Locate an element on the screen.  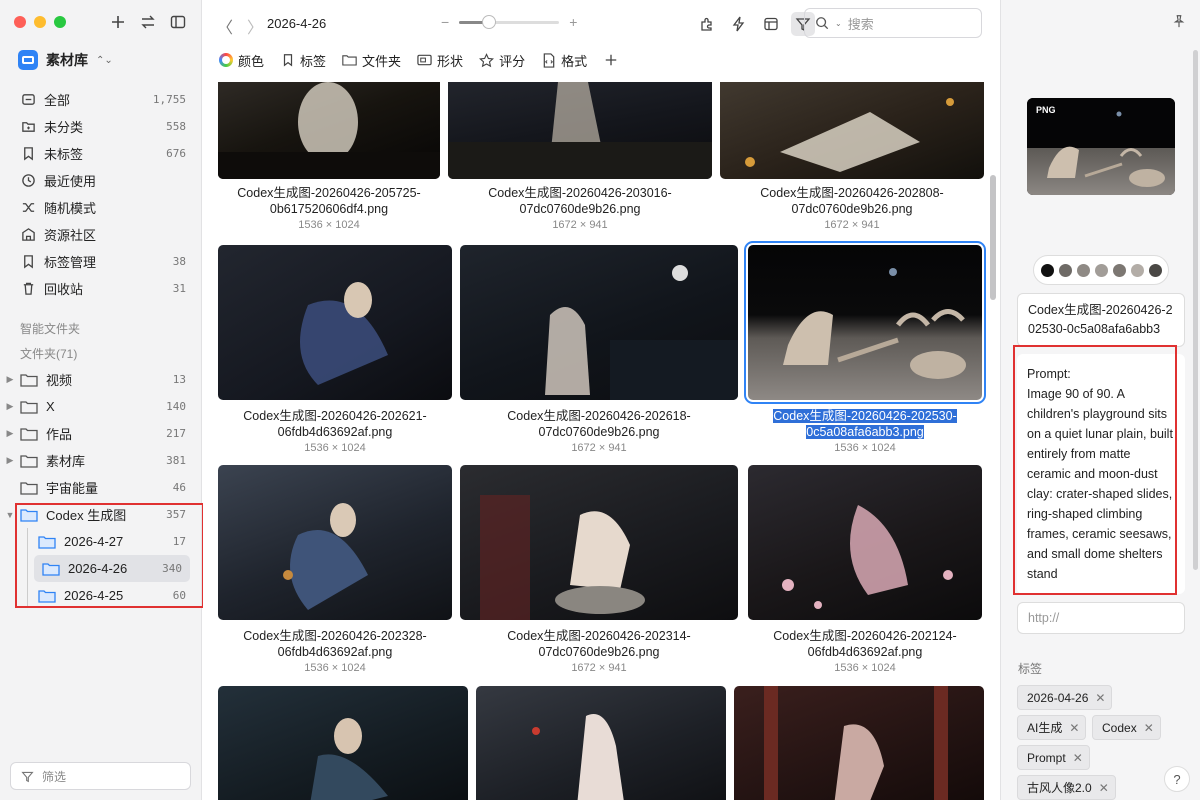
filter-folder: 文件夹 is located at coordinates (371, 60).